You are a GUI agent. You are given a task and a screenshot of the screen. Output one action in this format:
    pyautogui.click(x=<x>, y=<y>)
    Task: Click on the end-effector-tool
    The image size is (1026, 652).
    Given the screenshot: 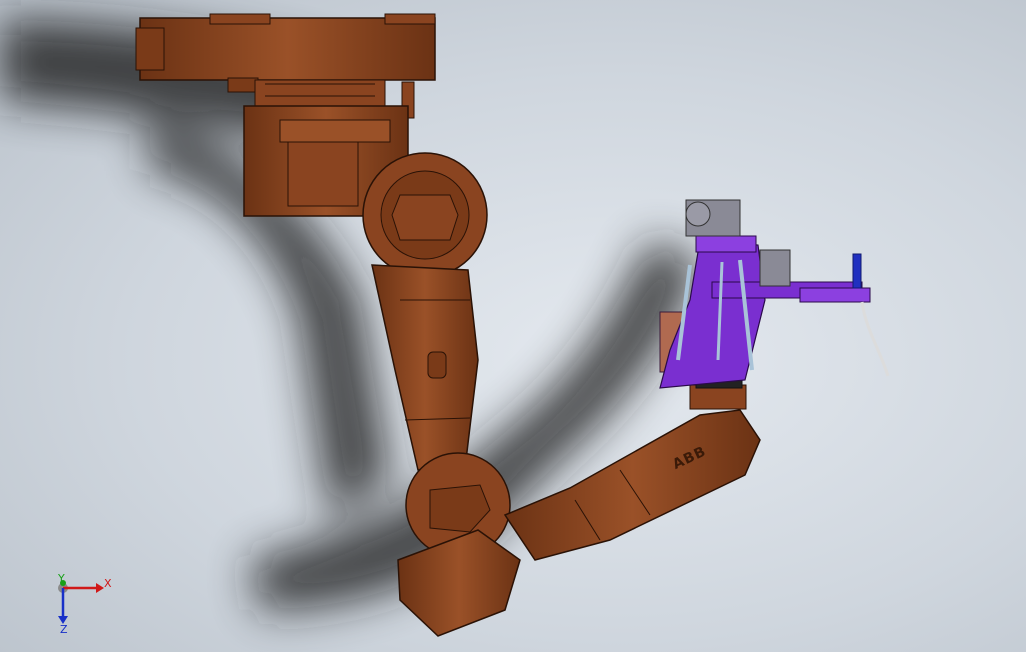 What is the action you would take?
    pyautogui.click(x=774, y=294)
    